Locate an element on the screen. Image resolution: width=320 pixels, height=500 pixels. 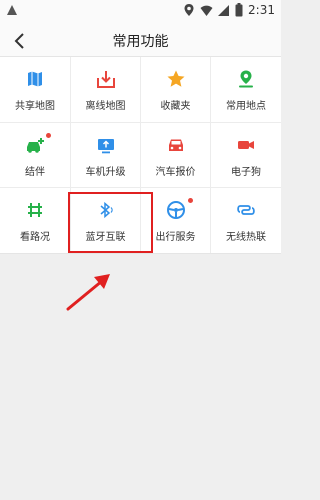
function-label: 电子狗 is located at coordinates (246, 172).